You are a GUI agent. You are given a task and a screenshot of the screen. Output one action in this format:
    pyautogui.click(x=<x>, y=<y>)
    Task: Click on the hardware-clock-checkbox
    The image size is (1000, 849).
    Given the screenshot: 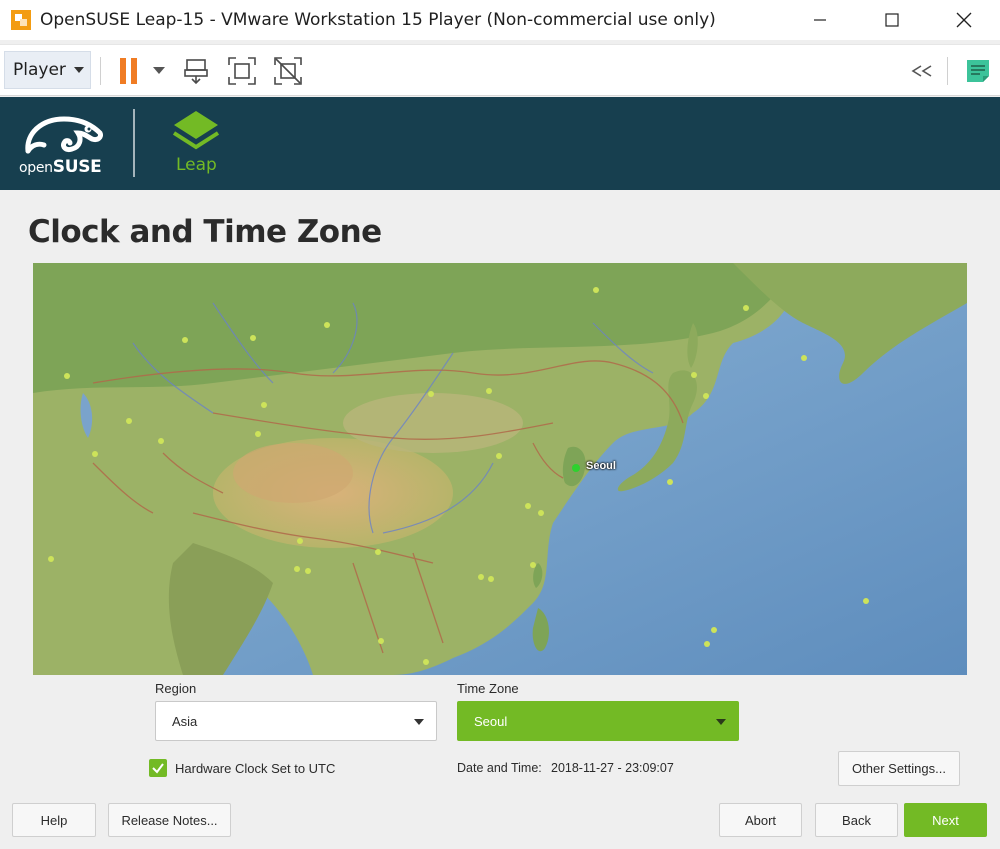 What is the action you would take?
    pyautogui.click(x=158, y=768)
    